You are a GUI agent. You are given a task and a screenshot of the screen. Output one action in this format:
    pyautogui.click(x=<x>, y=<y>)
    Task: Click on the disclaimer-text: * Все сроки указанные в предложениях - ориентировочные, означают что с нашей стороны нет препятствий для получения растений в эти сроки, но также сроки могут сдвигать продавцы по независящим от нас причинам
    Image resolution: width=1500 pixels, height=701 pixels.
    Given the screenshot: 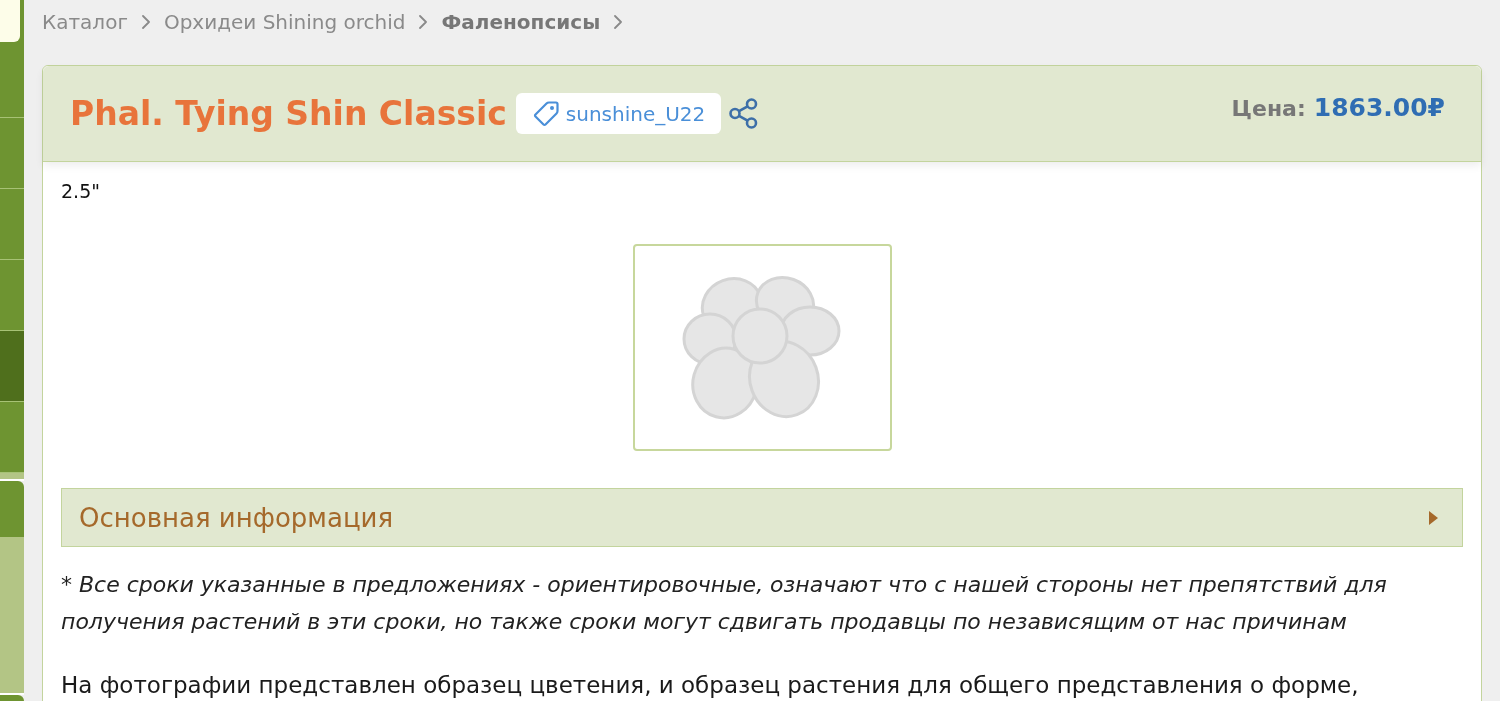 What is the action you would take?
    pyautogui.click(x=724, y=603)
    